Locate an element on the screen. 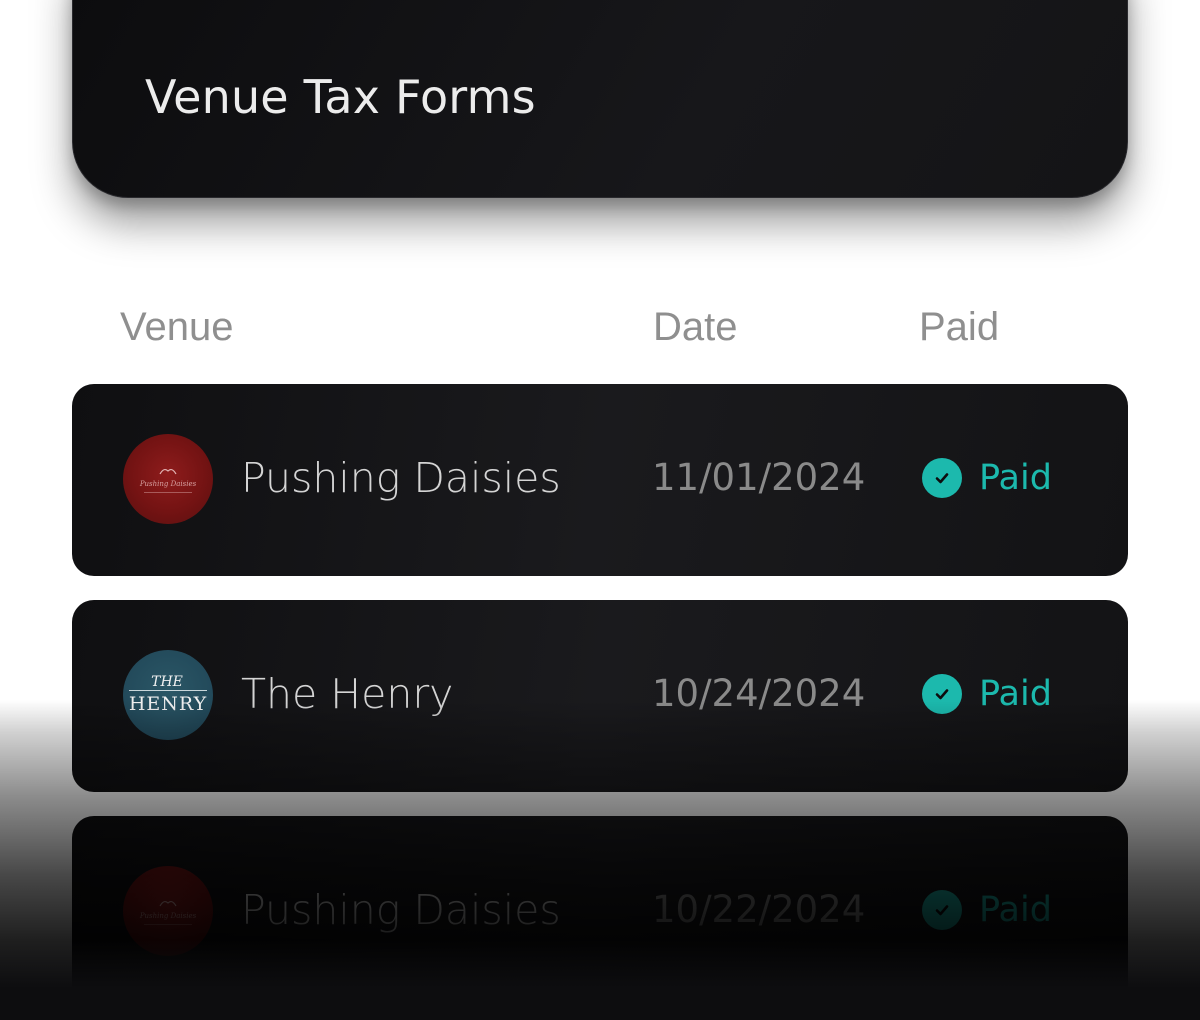 The image size is (1200, 1020). logo-text-top: THE is located at coordinates (167, 682).